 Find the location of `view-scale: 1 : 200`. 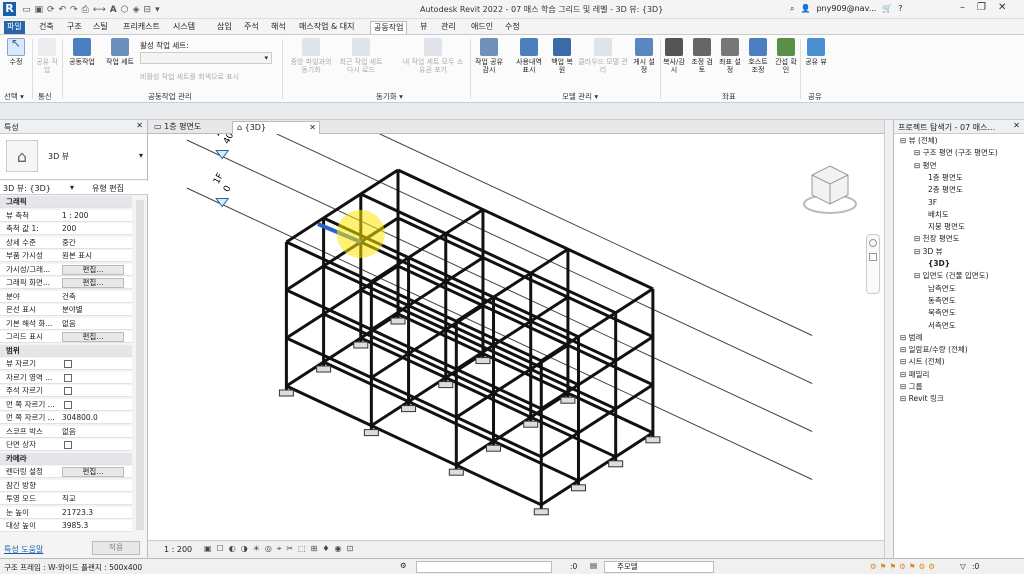

view-scale: 1 : 200 is located at coordinates (178, 549).